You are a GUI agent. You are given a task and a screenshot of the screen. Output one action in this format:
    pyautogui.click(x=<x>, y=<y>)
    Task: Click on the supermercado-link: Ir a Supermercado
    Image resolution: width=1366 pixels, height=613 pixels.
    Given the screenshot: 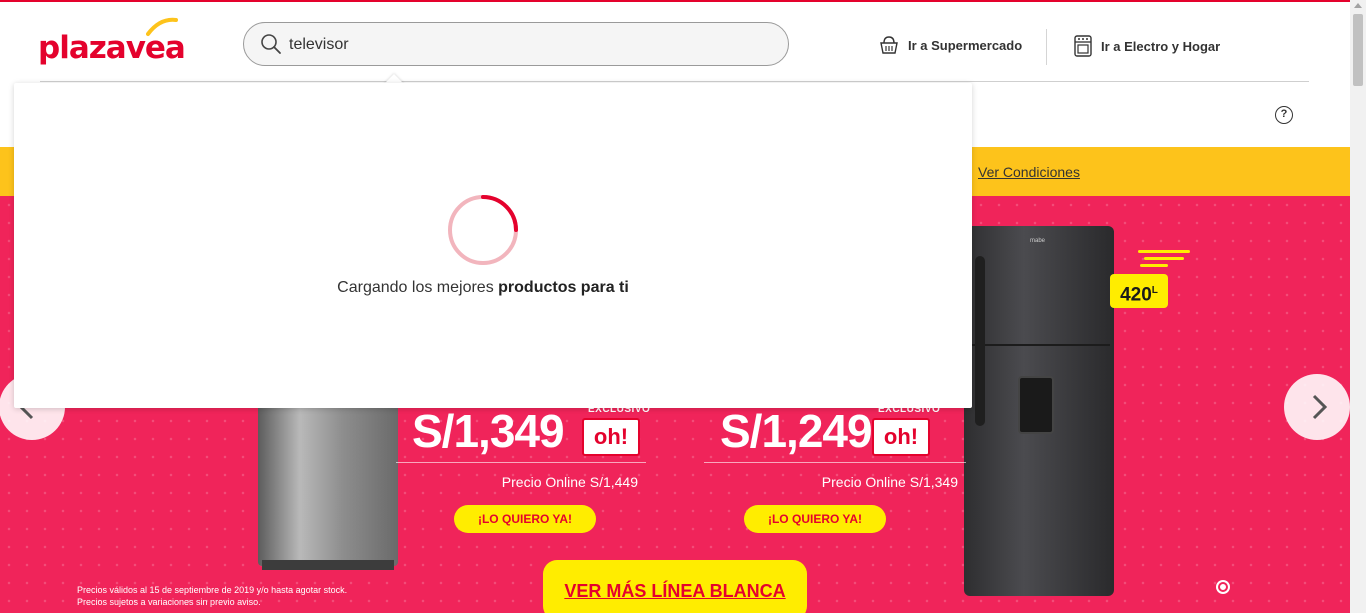 What is the action you would take?
    pyautogui.click(x=950, y=45)
    